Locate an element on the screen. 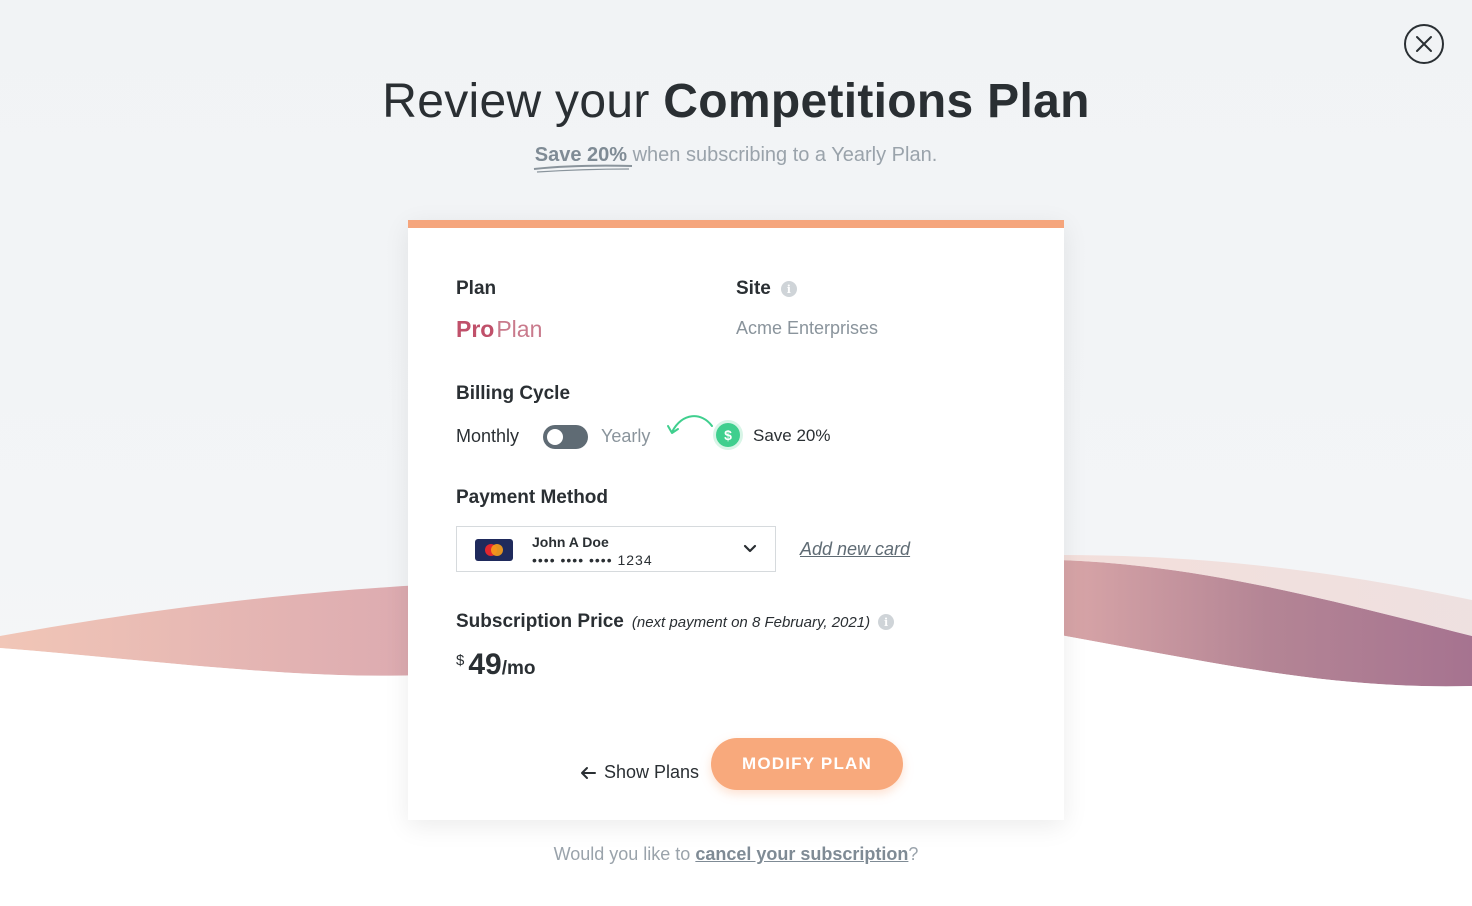 Image resolution: width=1472 pixels, height=906 pixels. mastercard-icon is located at coordinates (494, 550).